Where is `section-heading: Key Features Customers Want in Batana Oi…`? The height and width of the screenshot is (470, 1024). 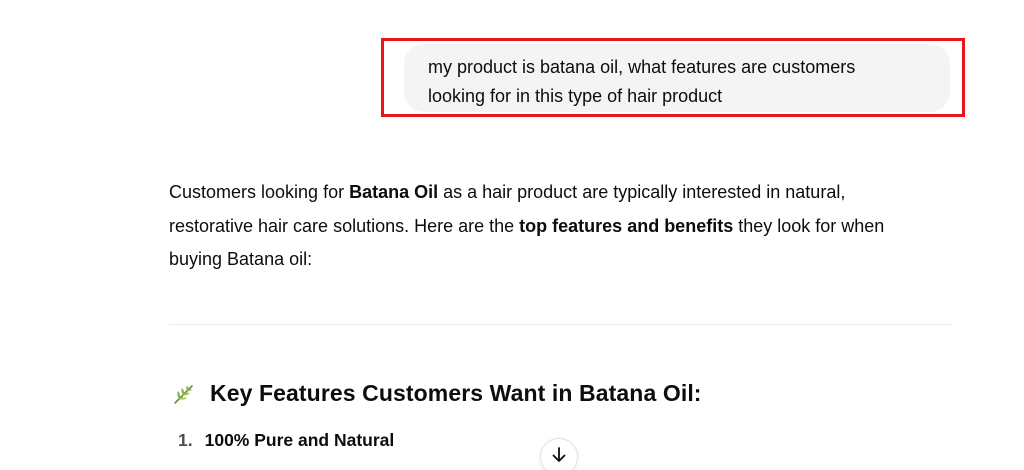
section-heading: Key Features Customers Want in Batana Oi… is located at coordinates (437, 393).